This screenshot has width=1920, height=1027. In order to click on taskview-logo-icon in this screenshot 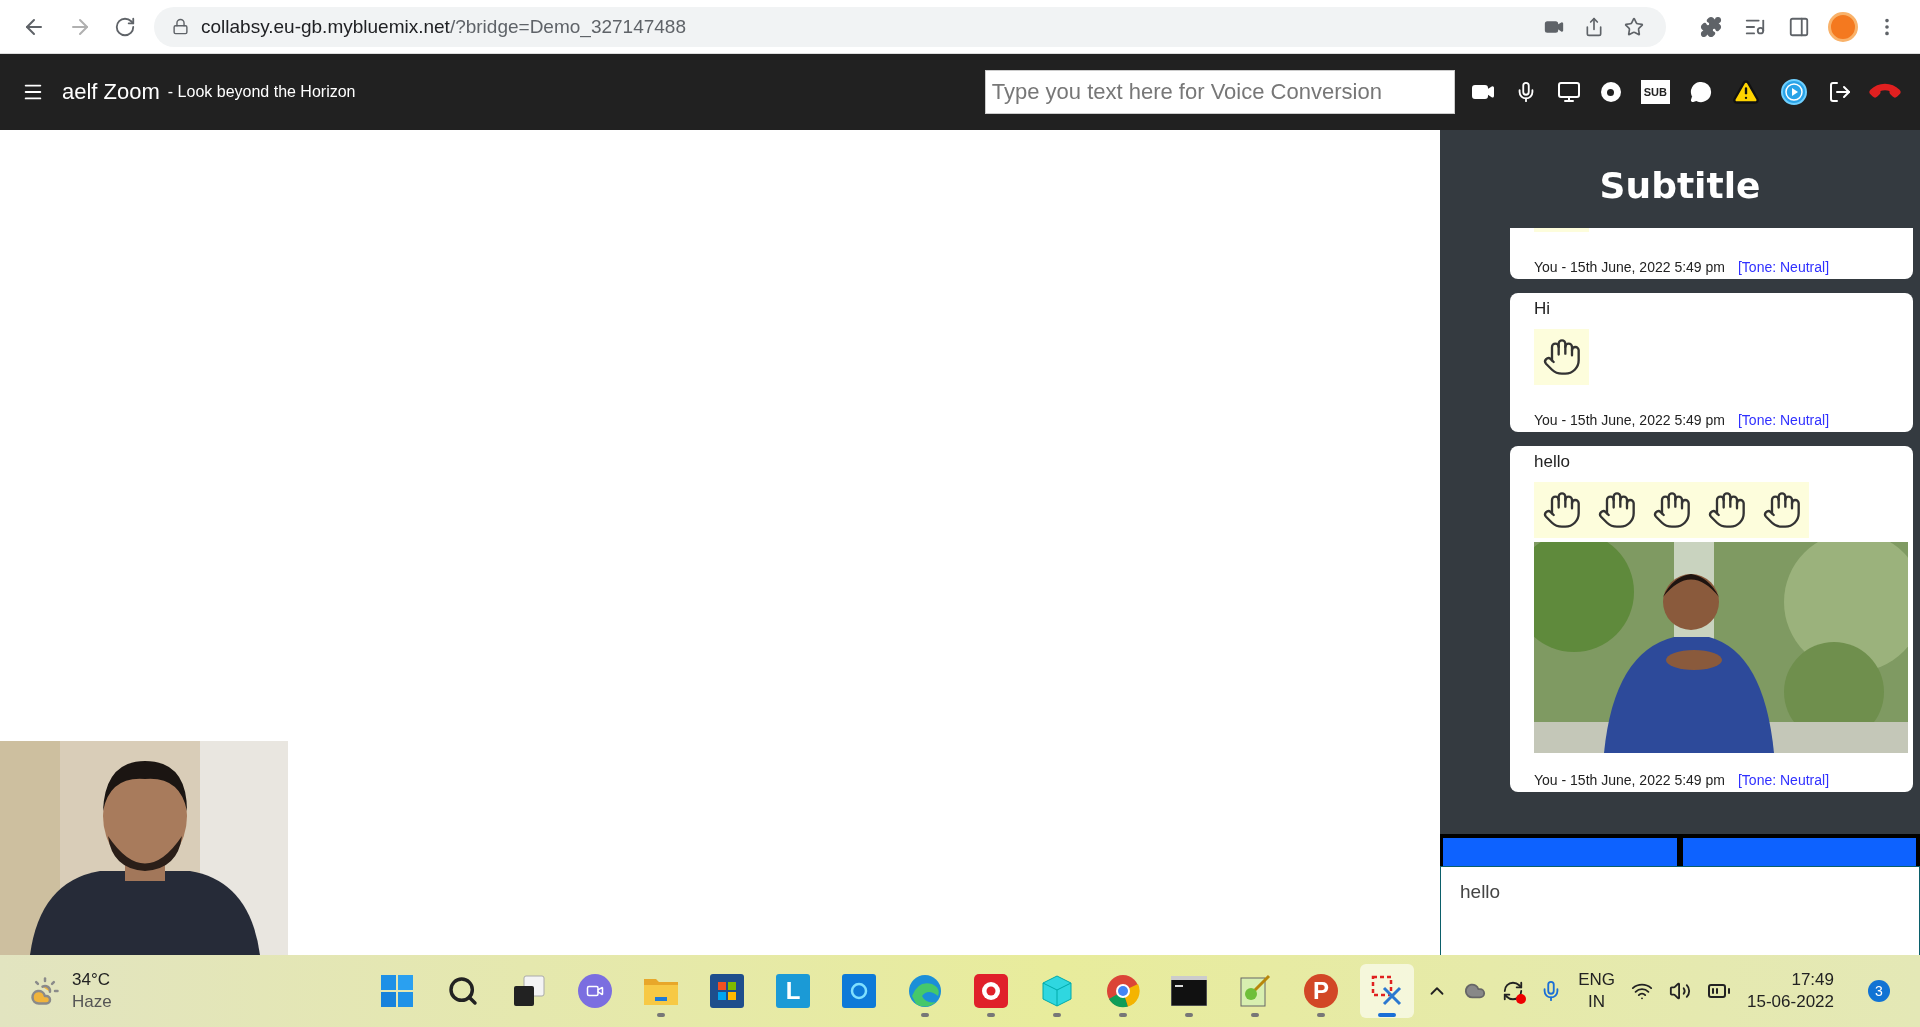, I will do `click(529, 991)`.